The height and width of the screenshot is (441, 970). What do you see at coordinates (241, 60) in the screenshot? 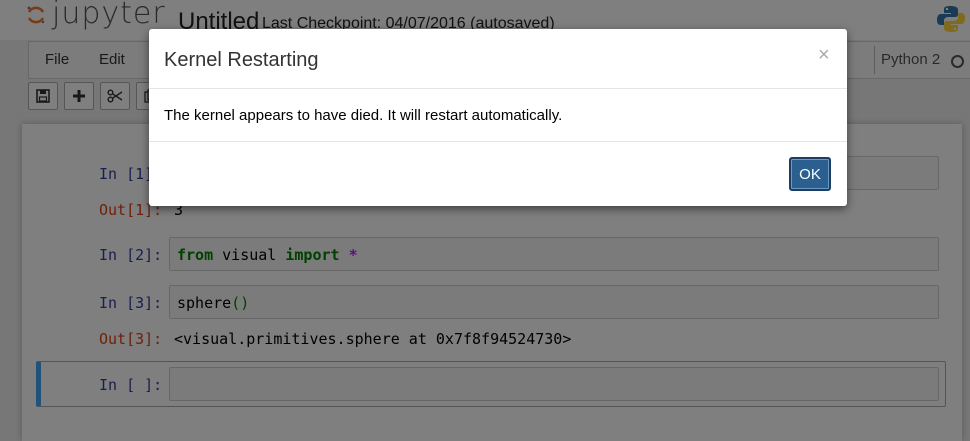
I see `modal-title: Kernel Restarting` at bounding box center [241, 60].